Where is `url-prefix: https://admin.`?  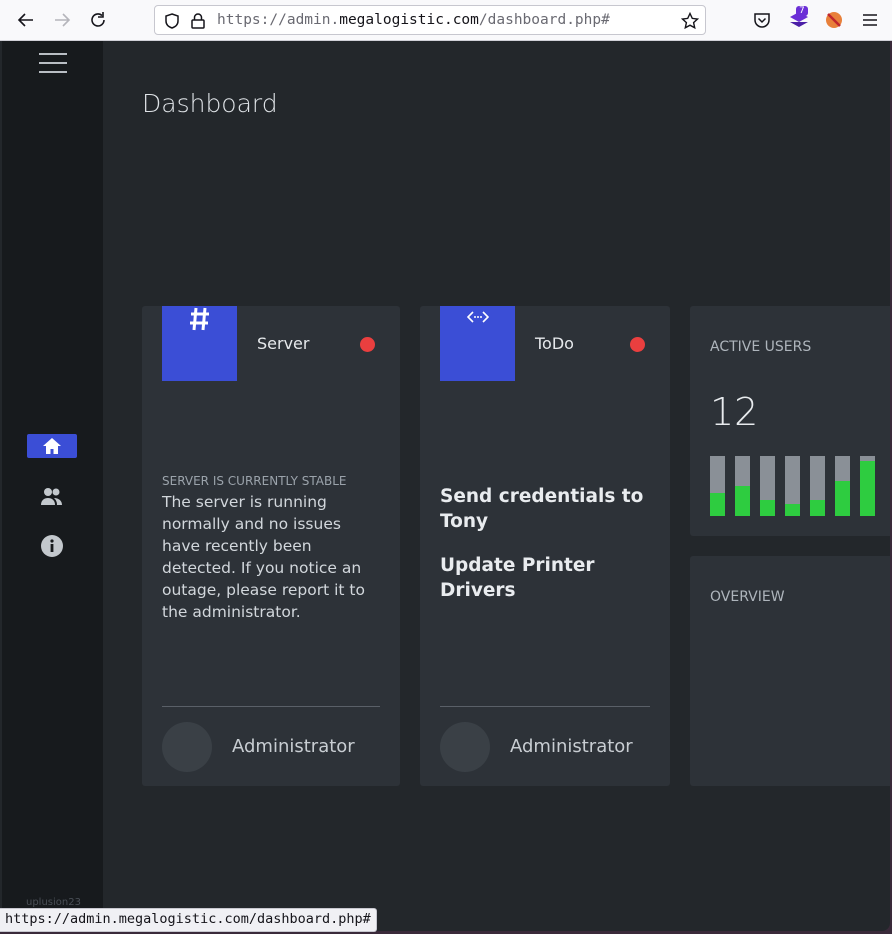 url-prefix: https://admin. is located at coordinates (278, 20).